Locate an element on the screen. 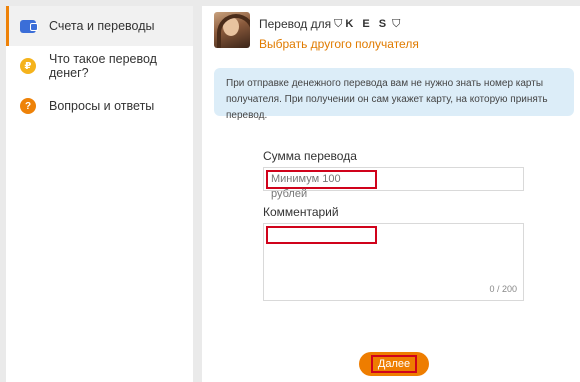 The width and height of the screenshot is (580, 382). sidebar-item-label: Вопросы и ответы is located at coordinates (102, 106).